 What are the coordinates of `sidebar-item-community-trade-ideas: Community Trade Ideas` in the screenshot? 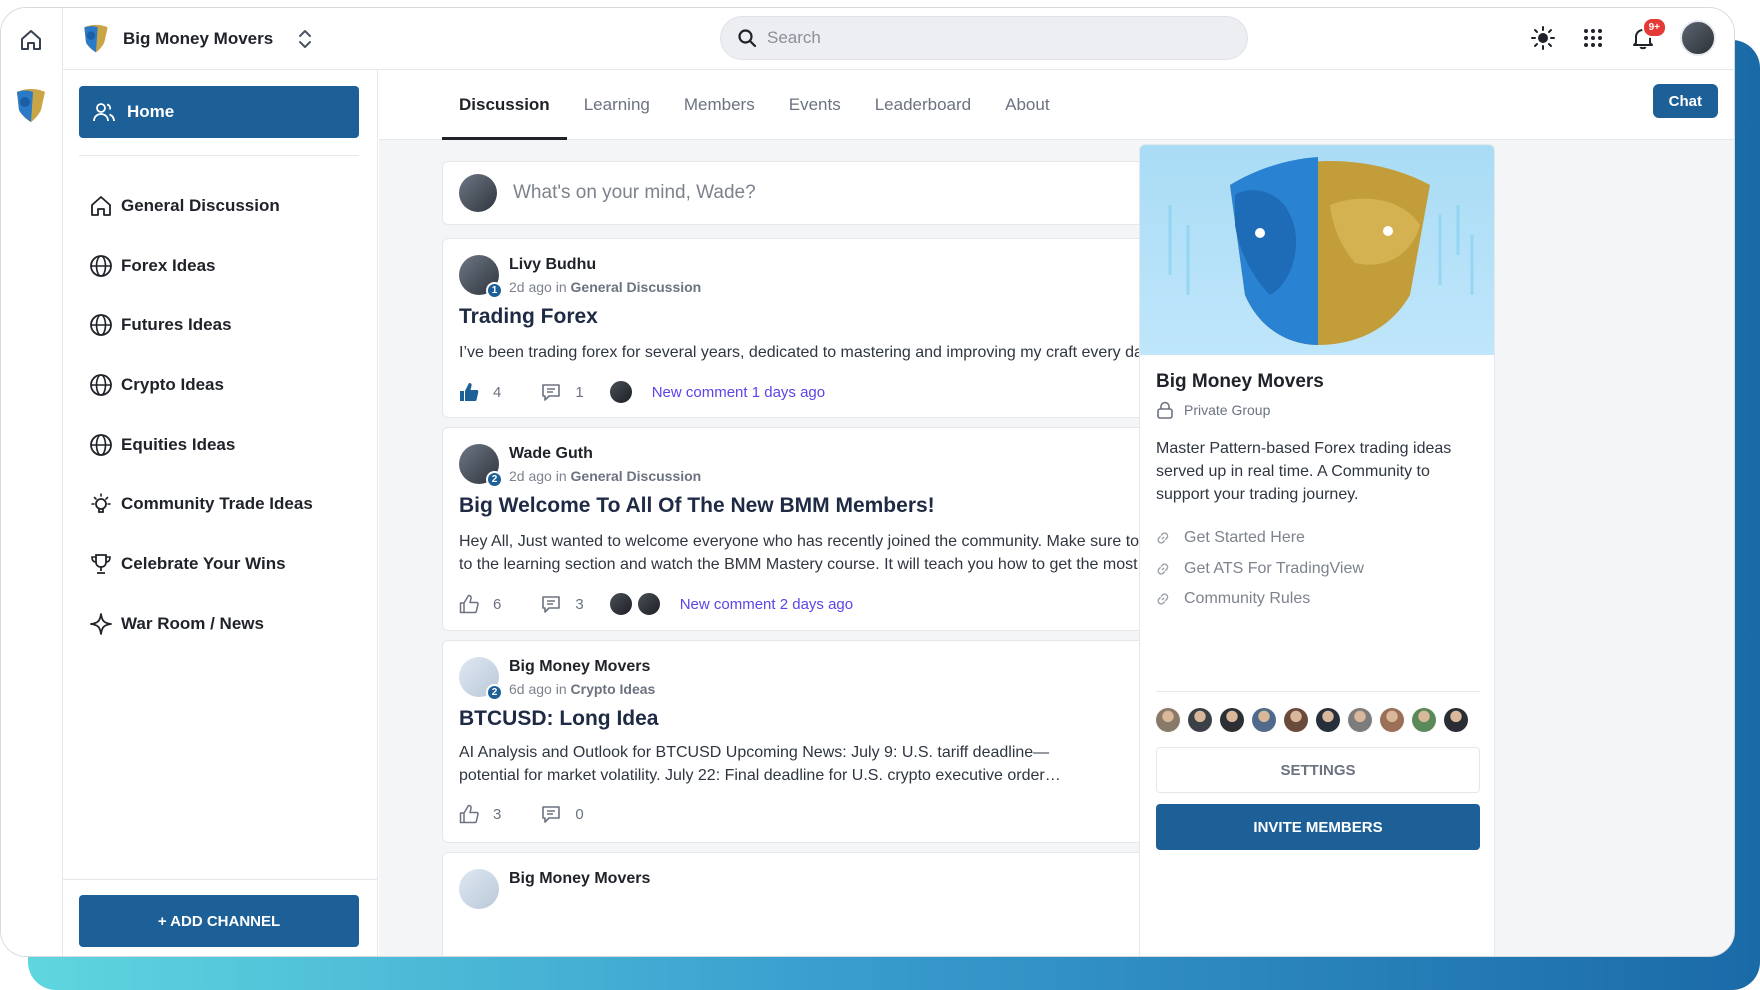 It's located at (224, 504).